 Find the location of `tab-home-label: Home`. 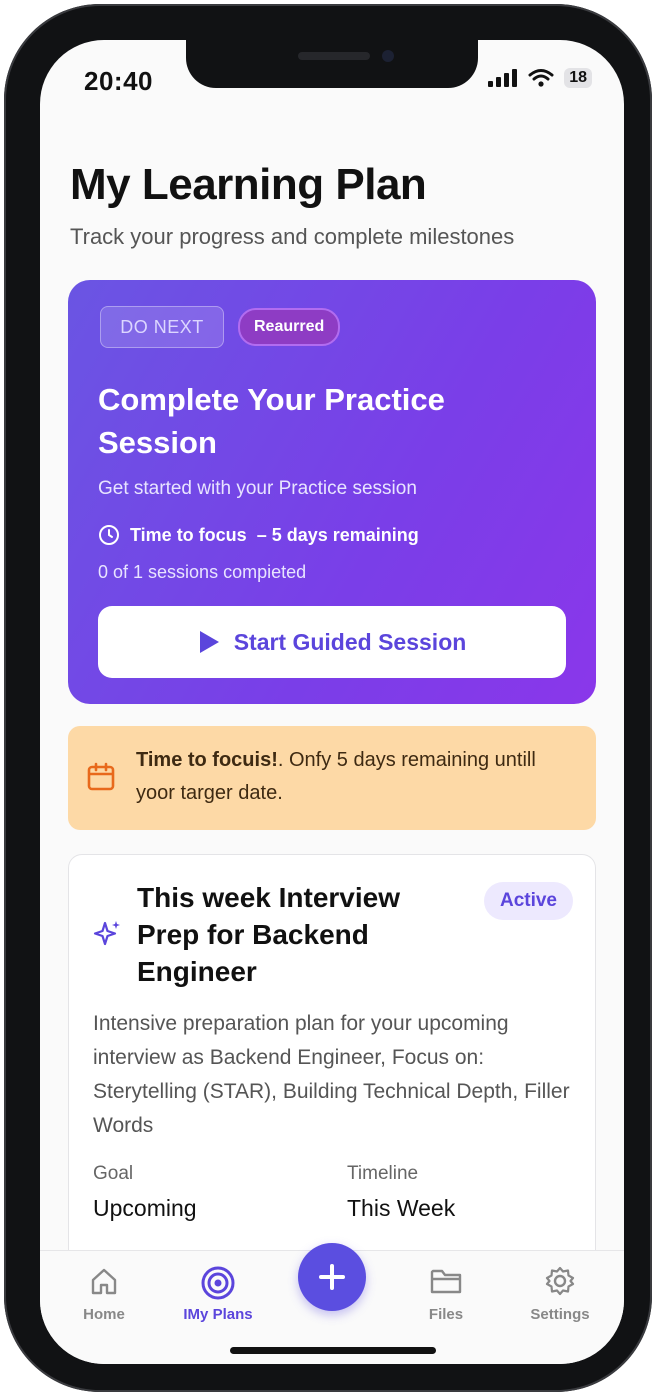

tab-home-label: Home is located at coordinates (104, 1314).